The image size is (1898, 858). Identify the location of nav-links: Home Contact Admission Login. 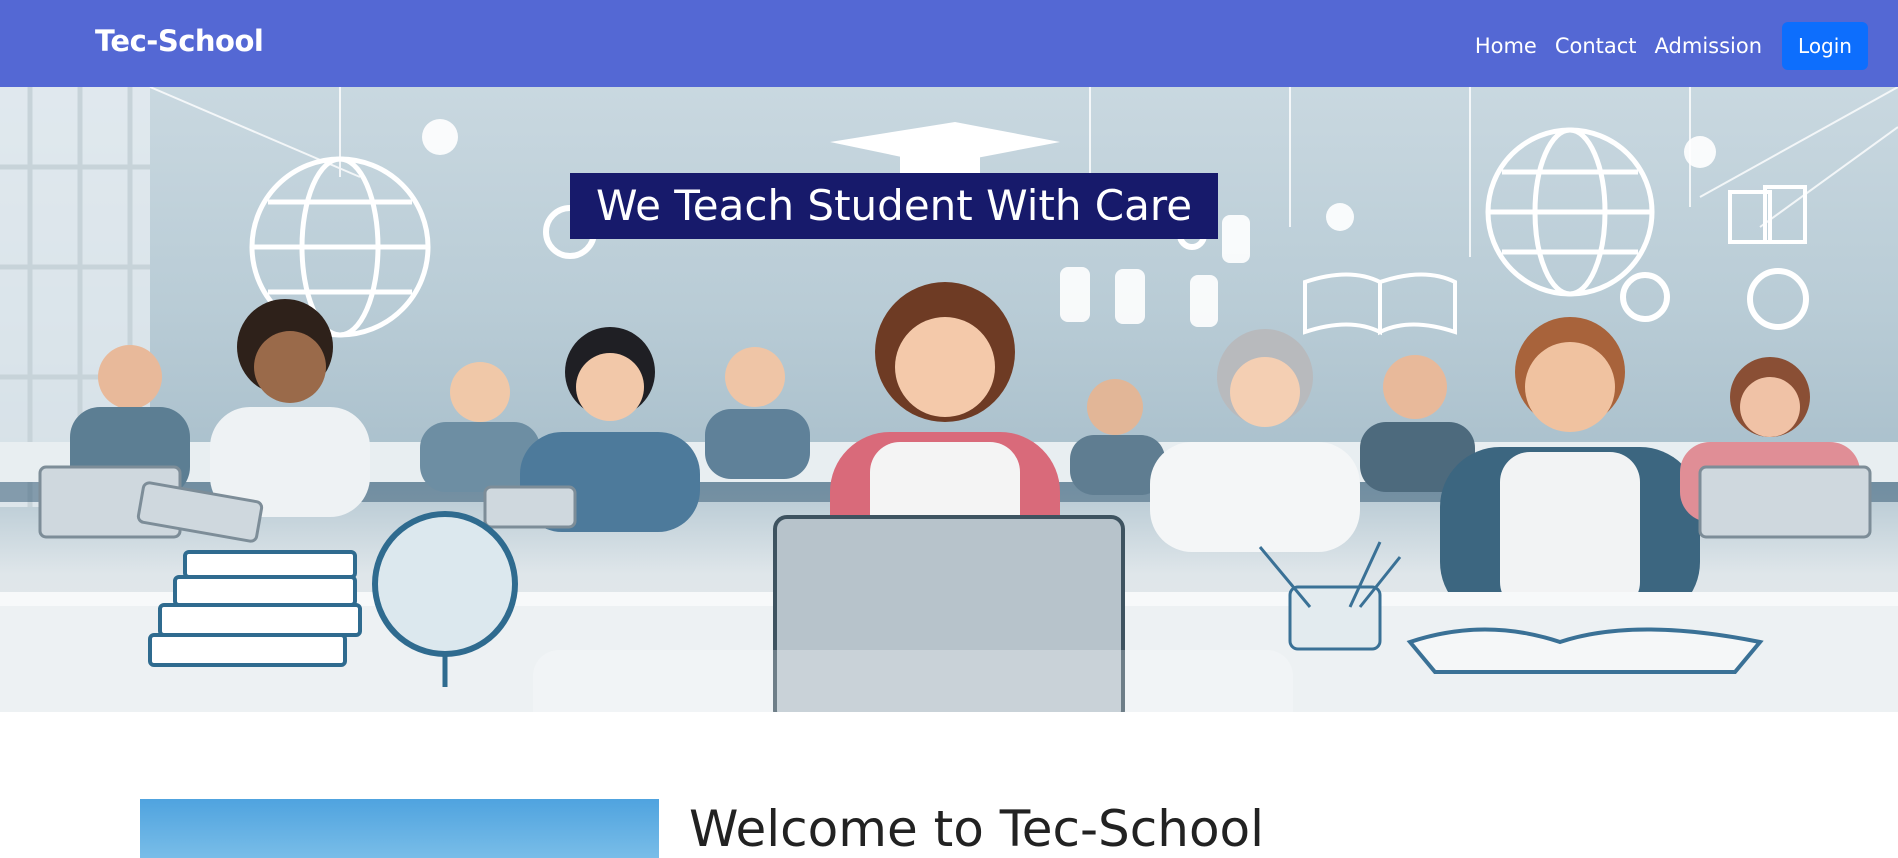
(1671, 46).